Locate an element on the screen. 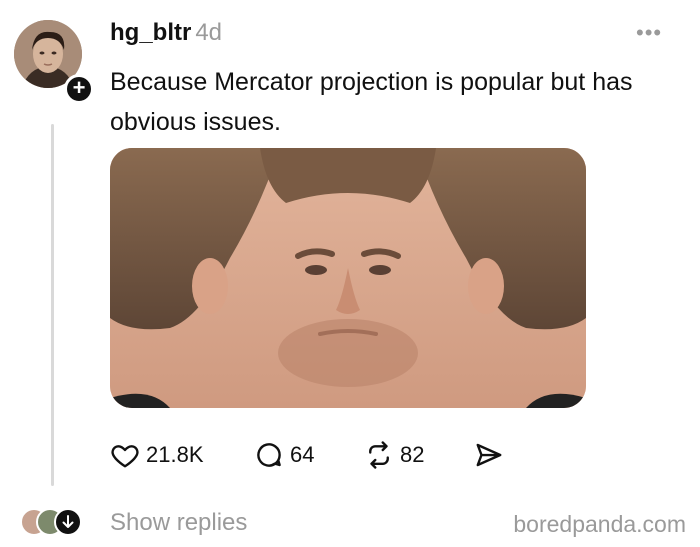 The width and height of the screenshot is (700, 547). comment-count: 64 is located at coordinates (302, 454).